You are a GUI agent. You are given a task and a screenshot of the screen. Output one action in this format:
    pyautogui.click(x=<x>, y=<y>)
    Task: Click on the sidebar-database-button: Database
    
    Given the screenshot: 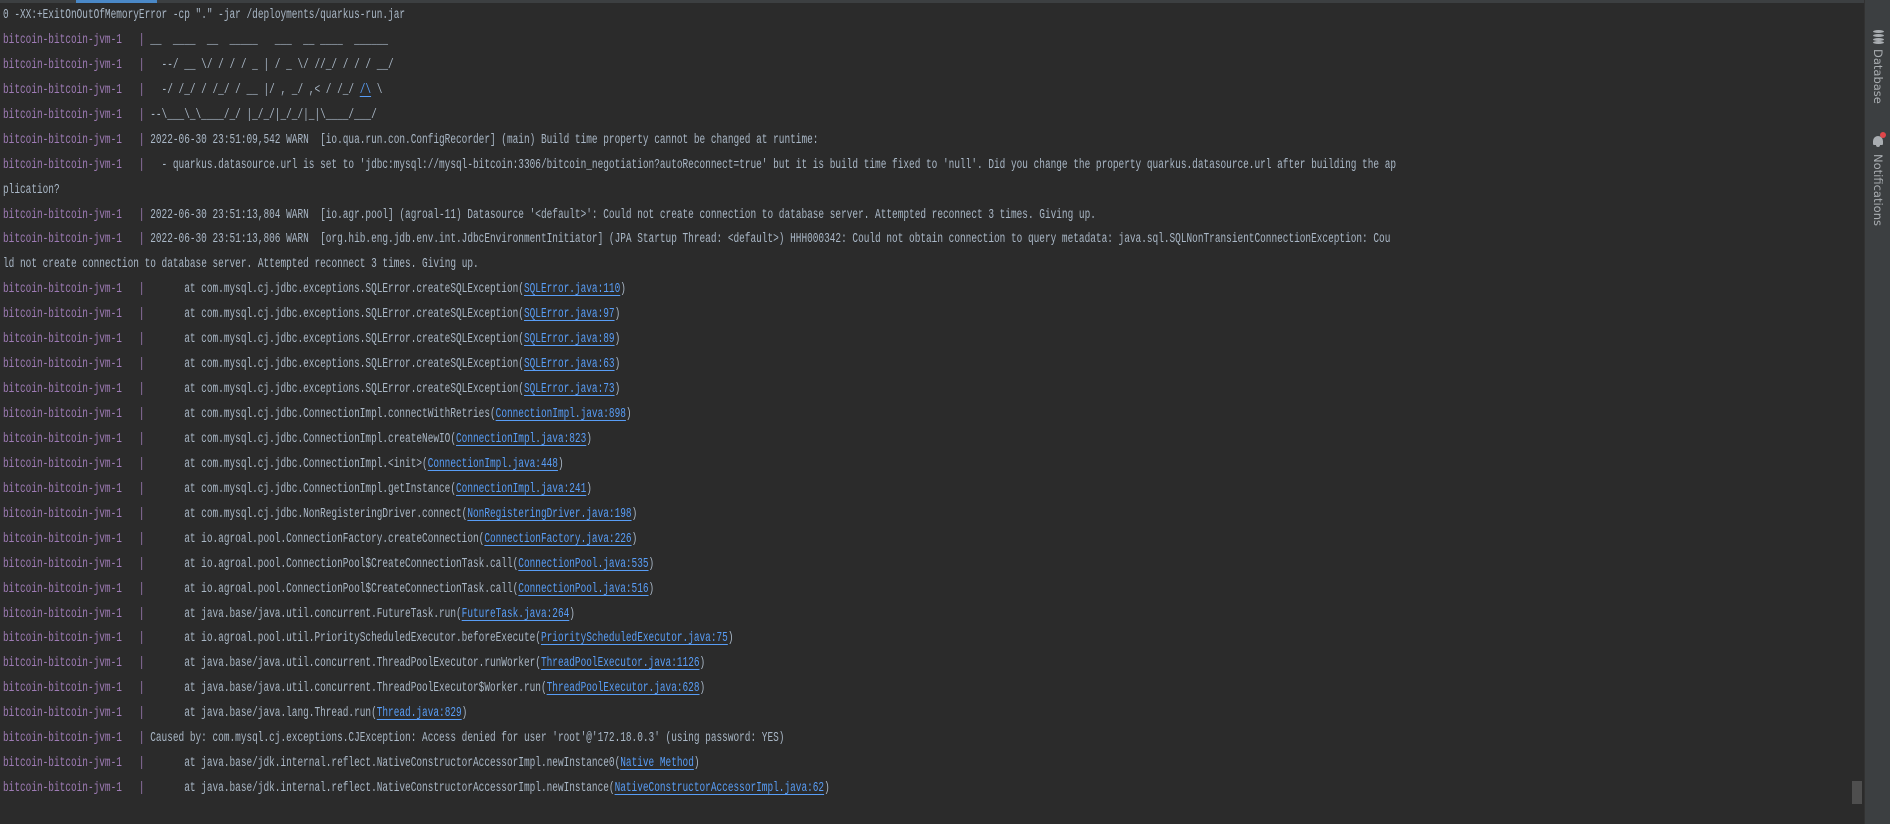 What is the action you would take?
    pyautogui.click(x=1877, y=67)
    